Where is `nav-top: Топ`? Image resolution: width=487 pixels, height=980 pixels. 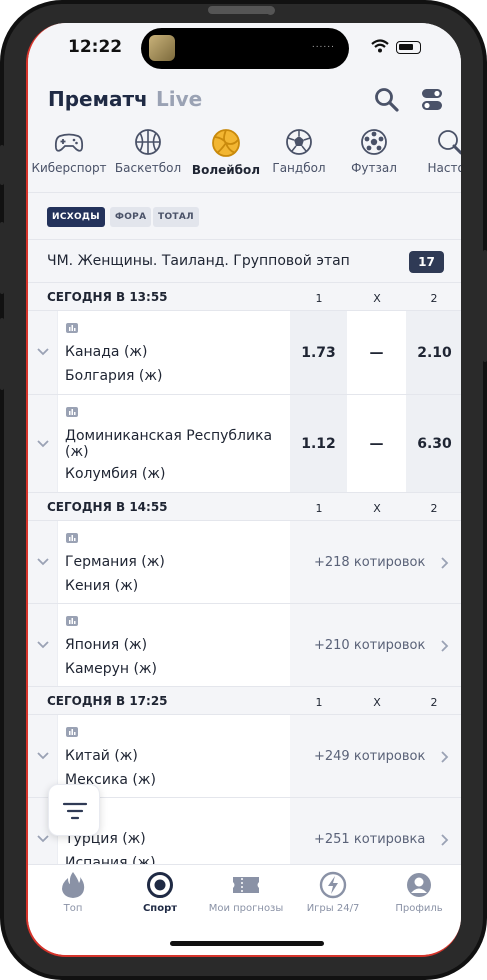
nav-top: Топ is located at coordinates (73, 892).